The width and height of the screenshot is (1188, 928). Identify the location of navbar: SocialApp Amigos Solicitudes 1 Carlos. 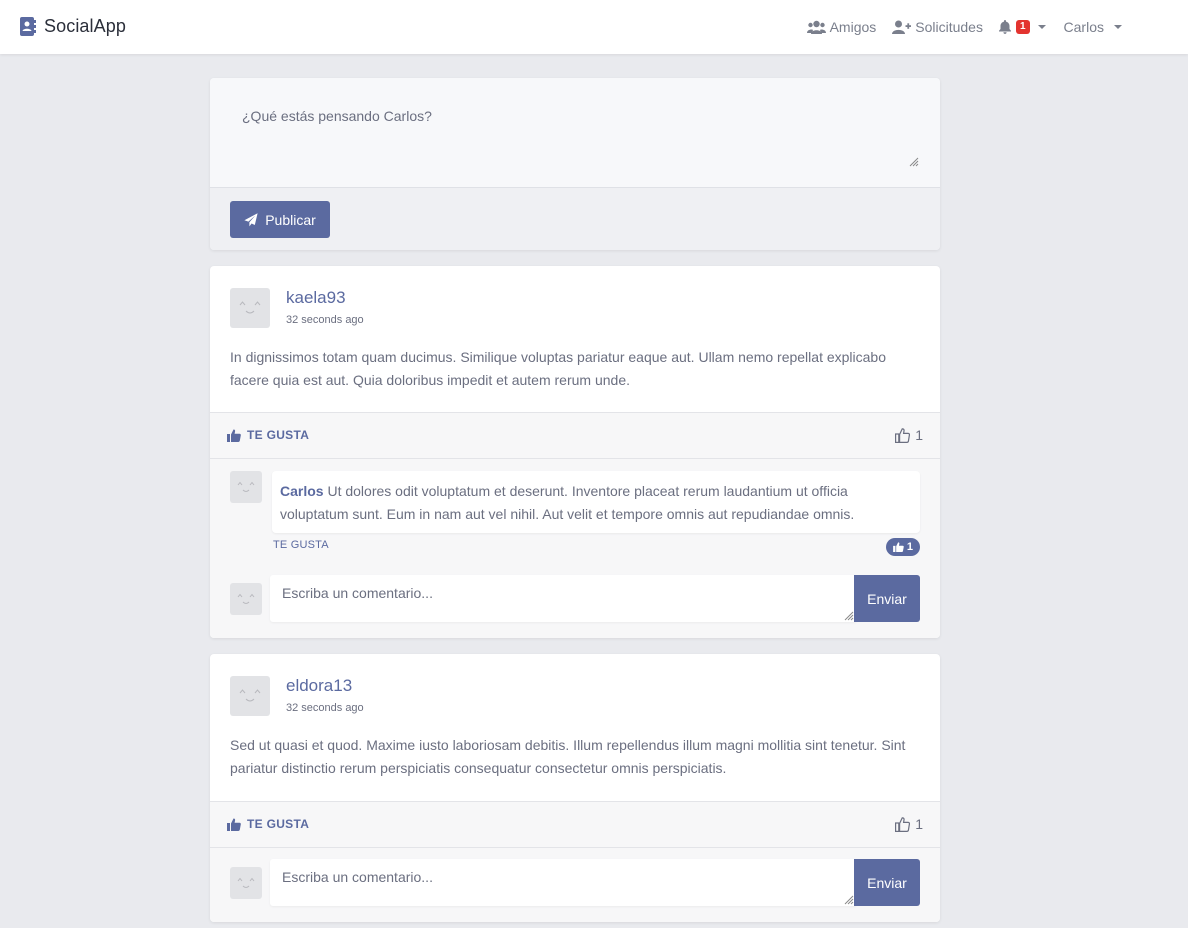
(594, 27).